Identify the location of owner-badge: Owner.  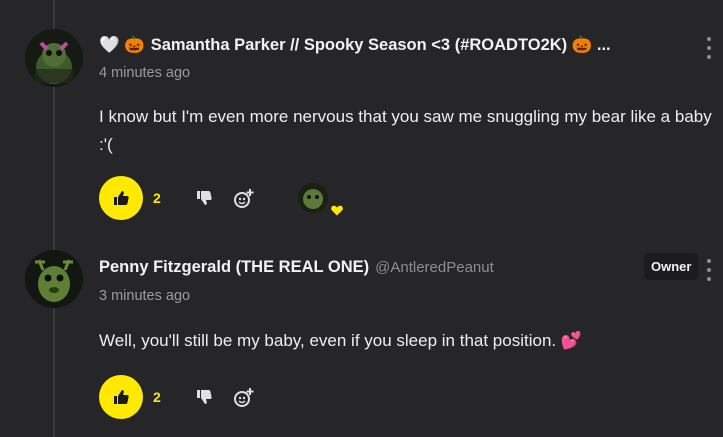
(671, 266).